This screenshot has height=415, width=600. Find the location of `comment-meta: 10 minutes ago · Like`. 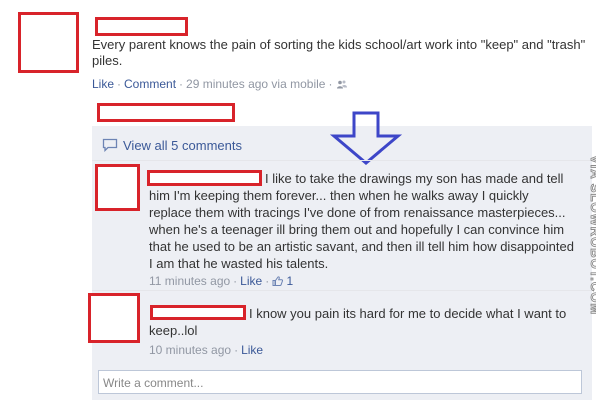

comment-meta: 10 minutes ago · Like is located at coordinates (206, 350).